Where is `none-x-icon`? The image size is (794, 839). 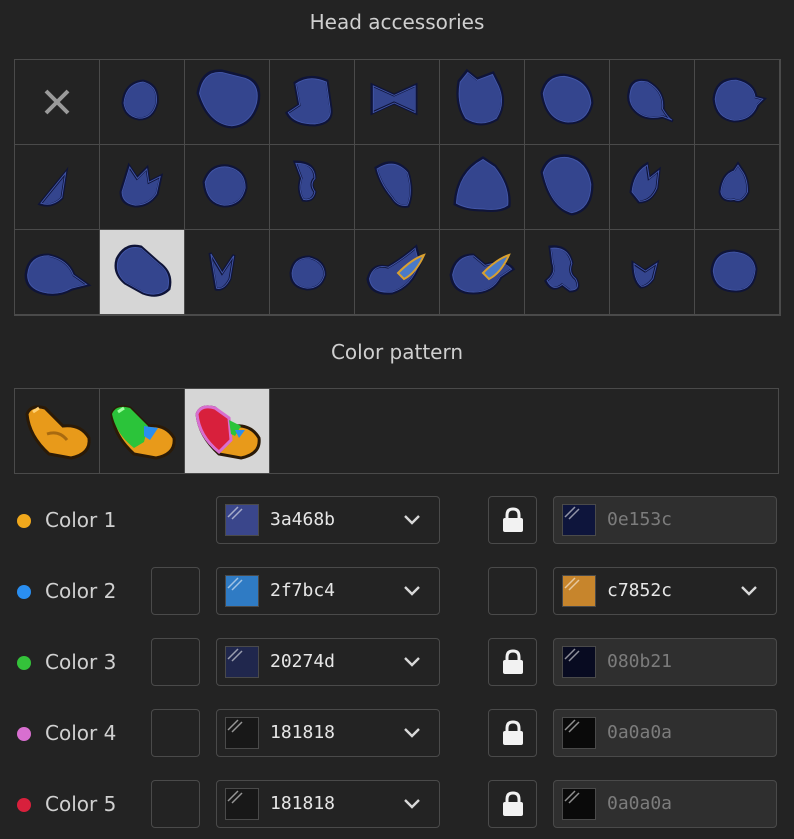
none-x-icon is located at coordinates (57, 102).